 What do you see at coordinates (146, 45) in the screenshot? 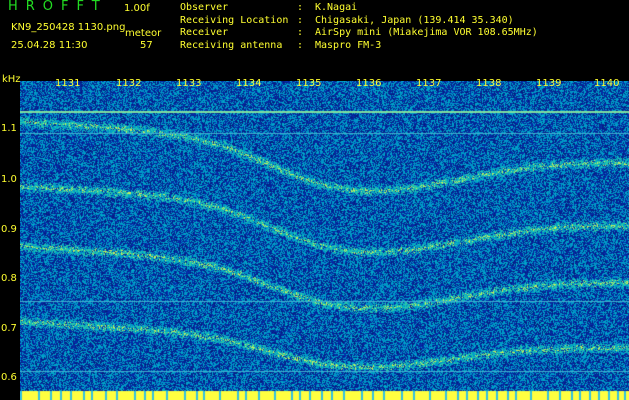
I see `meteor-count: 57` at bounding box center [146, 45].